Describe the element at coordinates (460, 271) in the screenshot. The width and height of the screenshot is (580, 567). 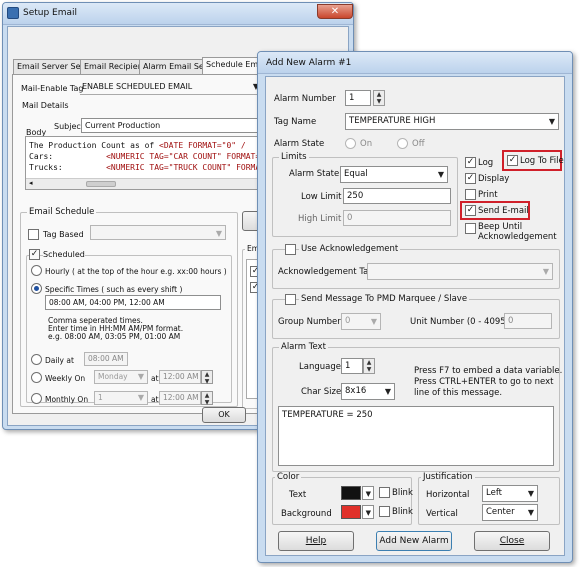
I see `ack-tag-combo: ▼` at that location.